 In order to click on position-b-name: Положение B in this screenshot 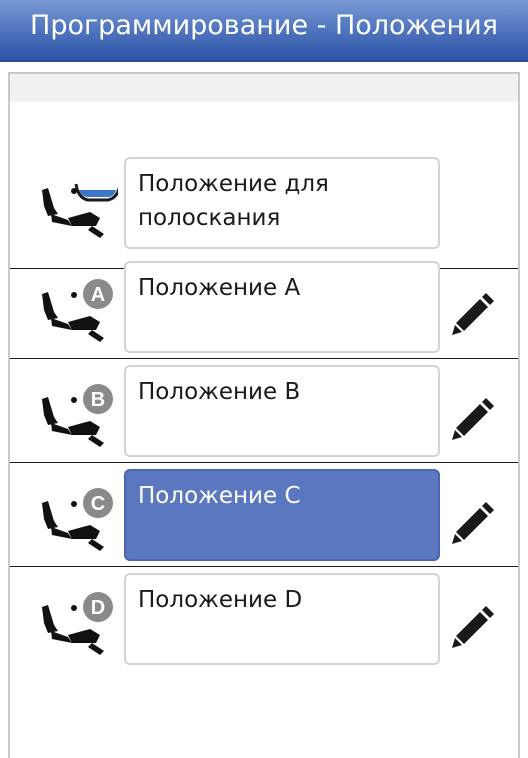, I will do `click(282, 411)`.